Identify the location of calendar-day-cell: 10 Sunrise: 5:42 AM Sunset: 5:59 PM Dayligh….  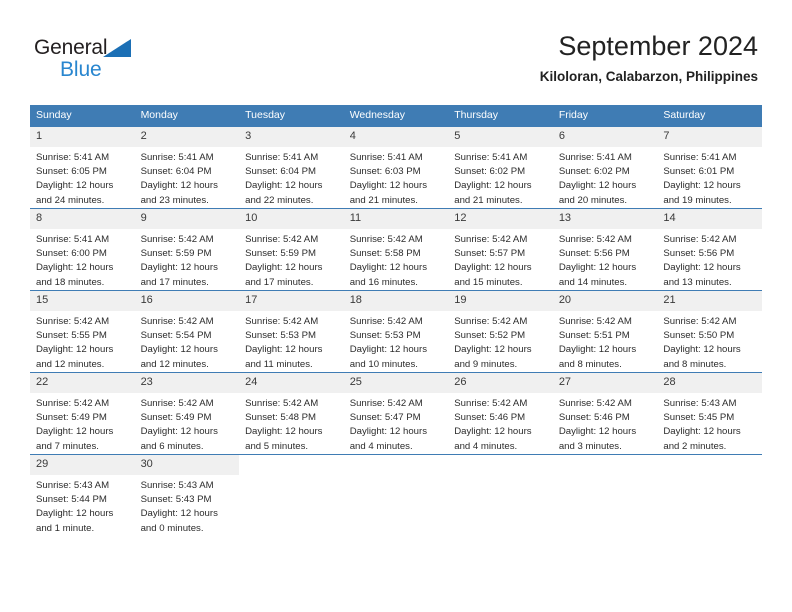
(291, 249).